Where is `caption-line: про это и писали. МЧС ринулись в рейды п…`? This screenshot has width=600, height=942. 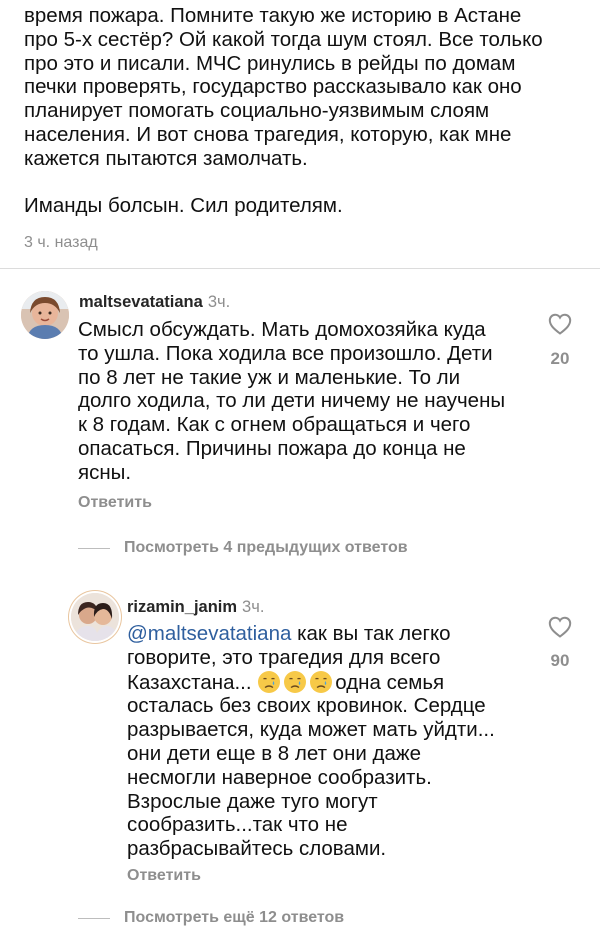 caption-line: про это и писали. МЧС ринулись в рейды п… is located at coordinates (270, 63).